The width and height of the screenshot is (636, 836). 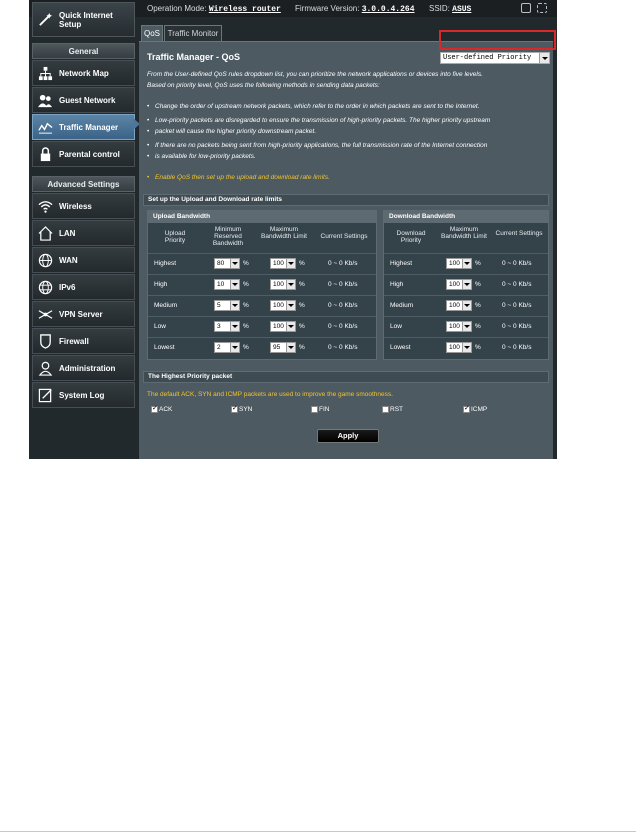 I want to click on priority-label: Medium, so click(x=166, y=305).